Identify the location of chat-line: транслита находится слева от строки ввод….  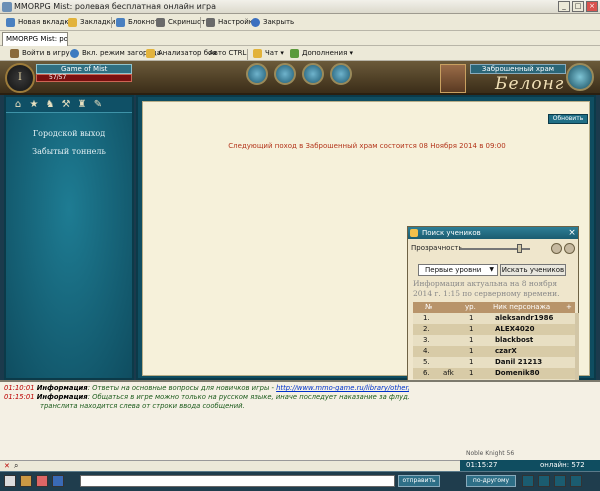
(142, 406).